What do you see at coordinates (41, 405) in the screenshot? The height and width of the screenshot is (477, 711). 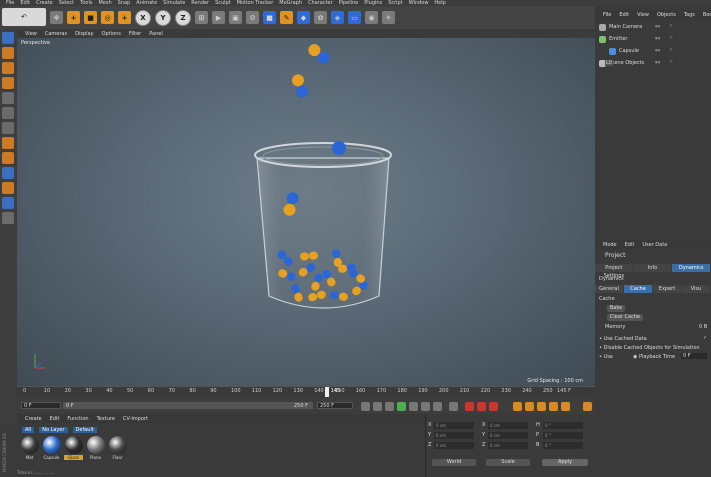 I see `start-frame-field: 0 F` at bounding box center [41, 405].